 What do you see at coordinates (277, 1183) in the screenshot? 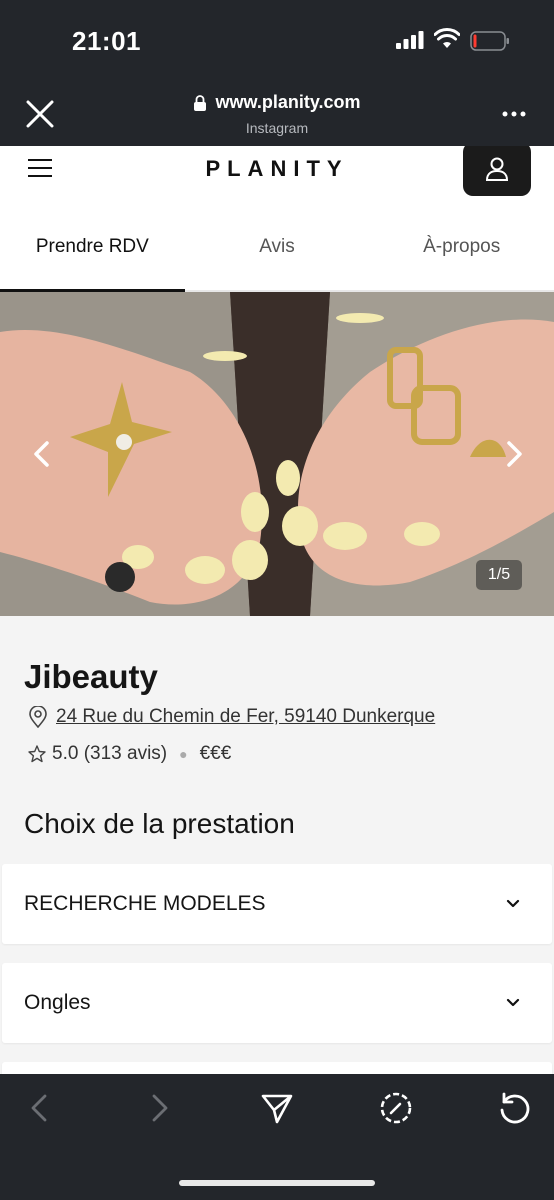
I see `home-indicator` at bounding box center [277, 1183].